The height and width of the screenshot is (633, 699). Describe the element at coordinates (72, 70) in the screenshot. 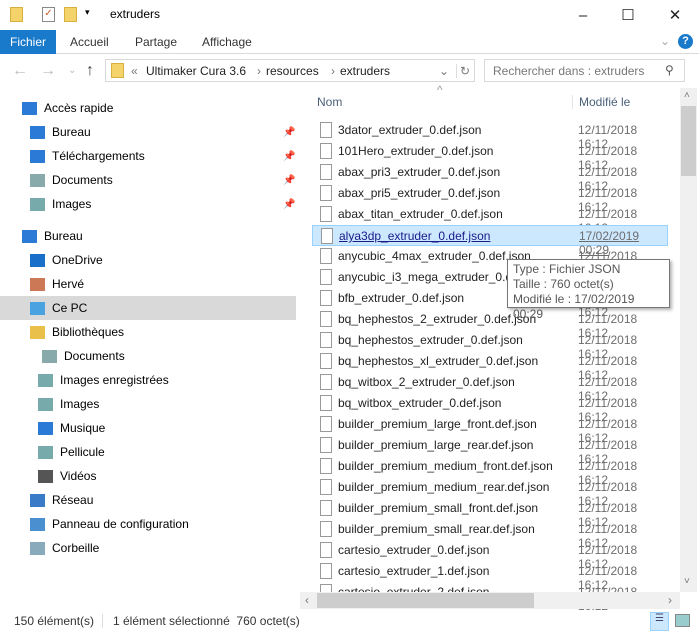

I see `recent-locations-button: ⌄` at that location.